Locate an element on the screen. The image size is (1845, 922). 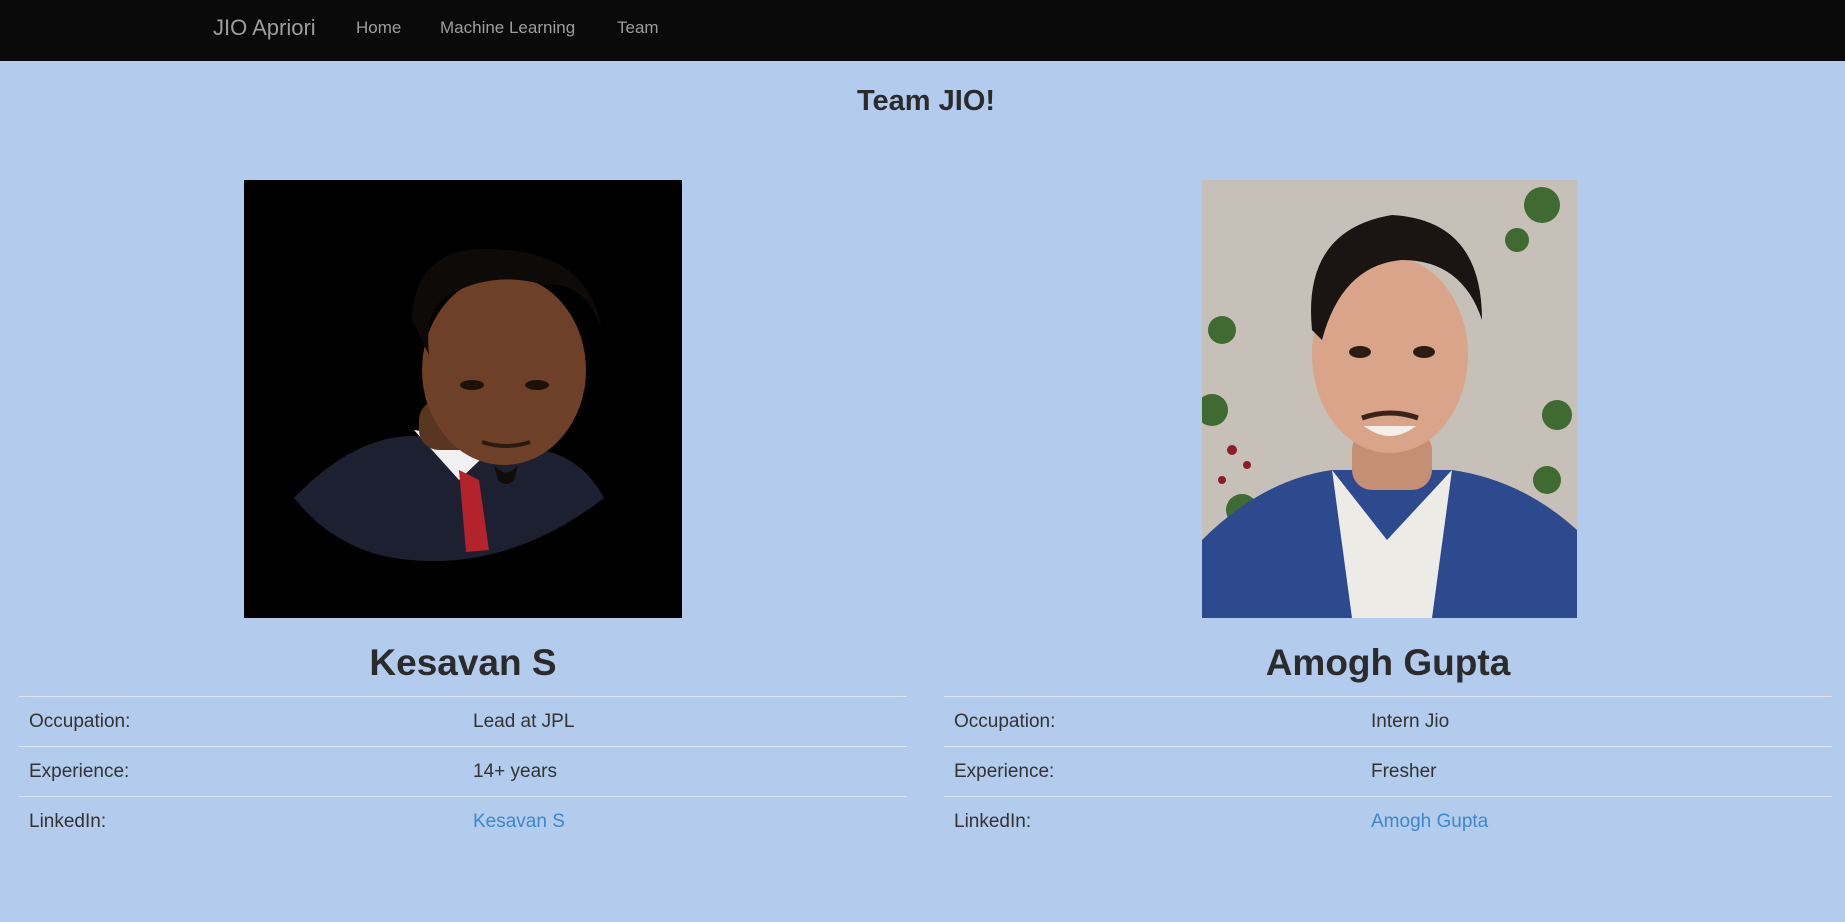
brand-link: JIO Apriori is located at coordinates (264, 28).